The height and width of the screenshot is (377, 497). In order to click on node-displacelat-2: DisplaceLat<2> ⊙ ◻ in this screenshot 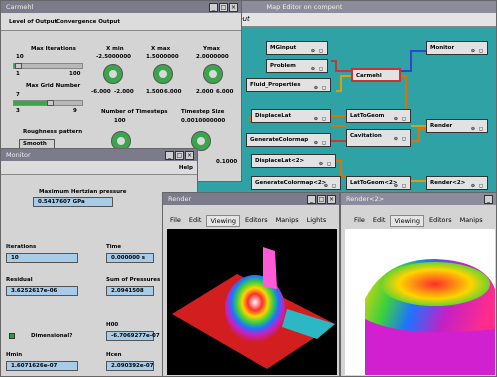, I will do `click(293, 161)`.